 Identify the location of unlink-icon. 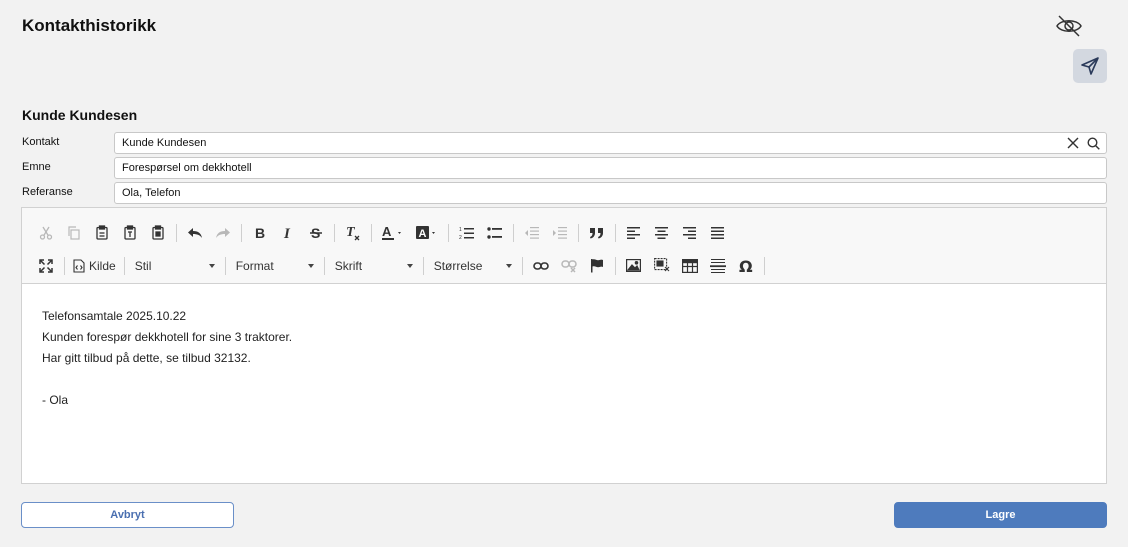
(569, 266).